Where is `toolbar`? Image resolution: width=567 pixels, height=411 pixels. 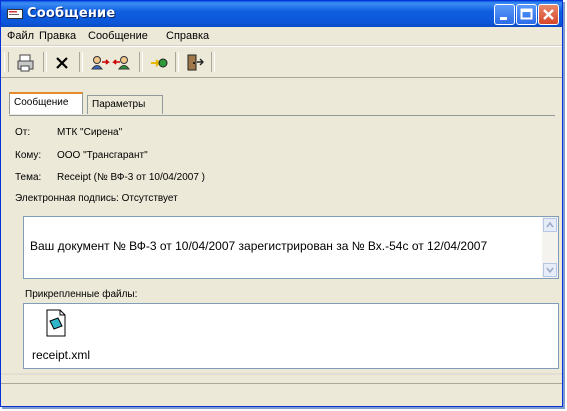 toolbar is located at coordinates (281, 62).